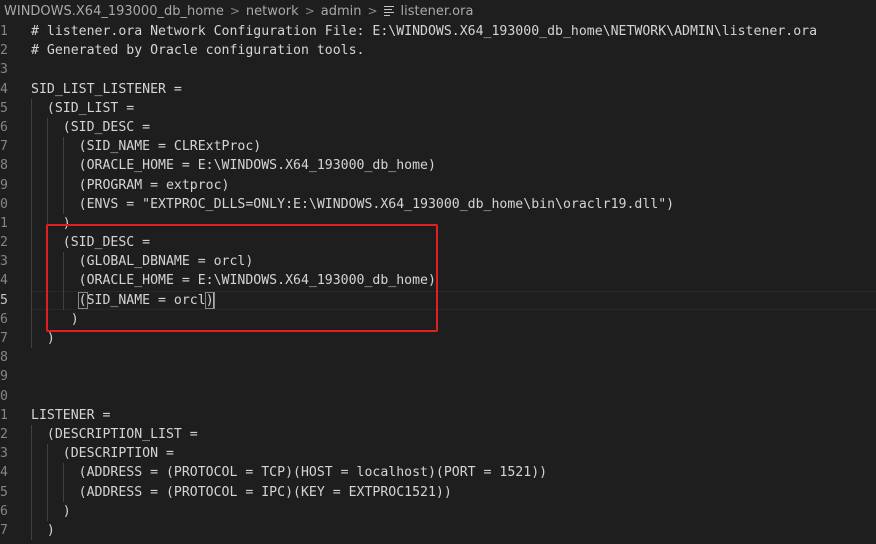 Image resolution: width=876 pixels, height=544 pixels. I want to click on code-text: (PROGRAM = extproc), so click(130, 185).